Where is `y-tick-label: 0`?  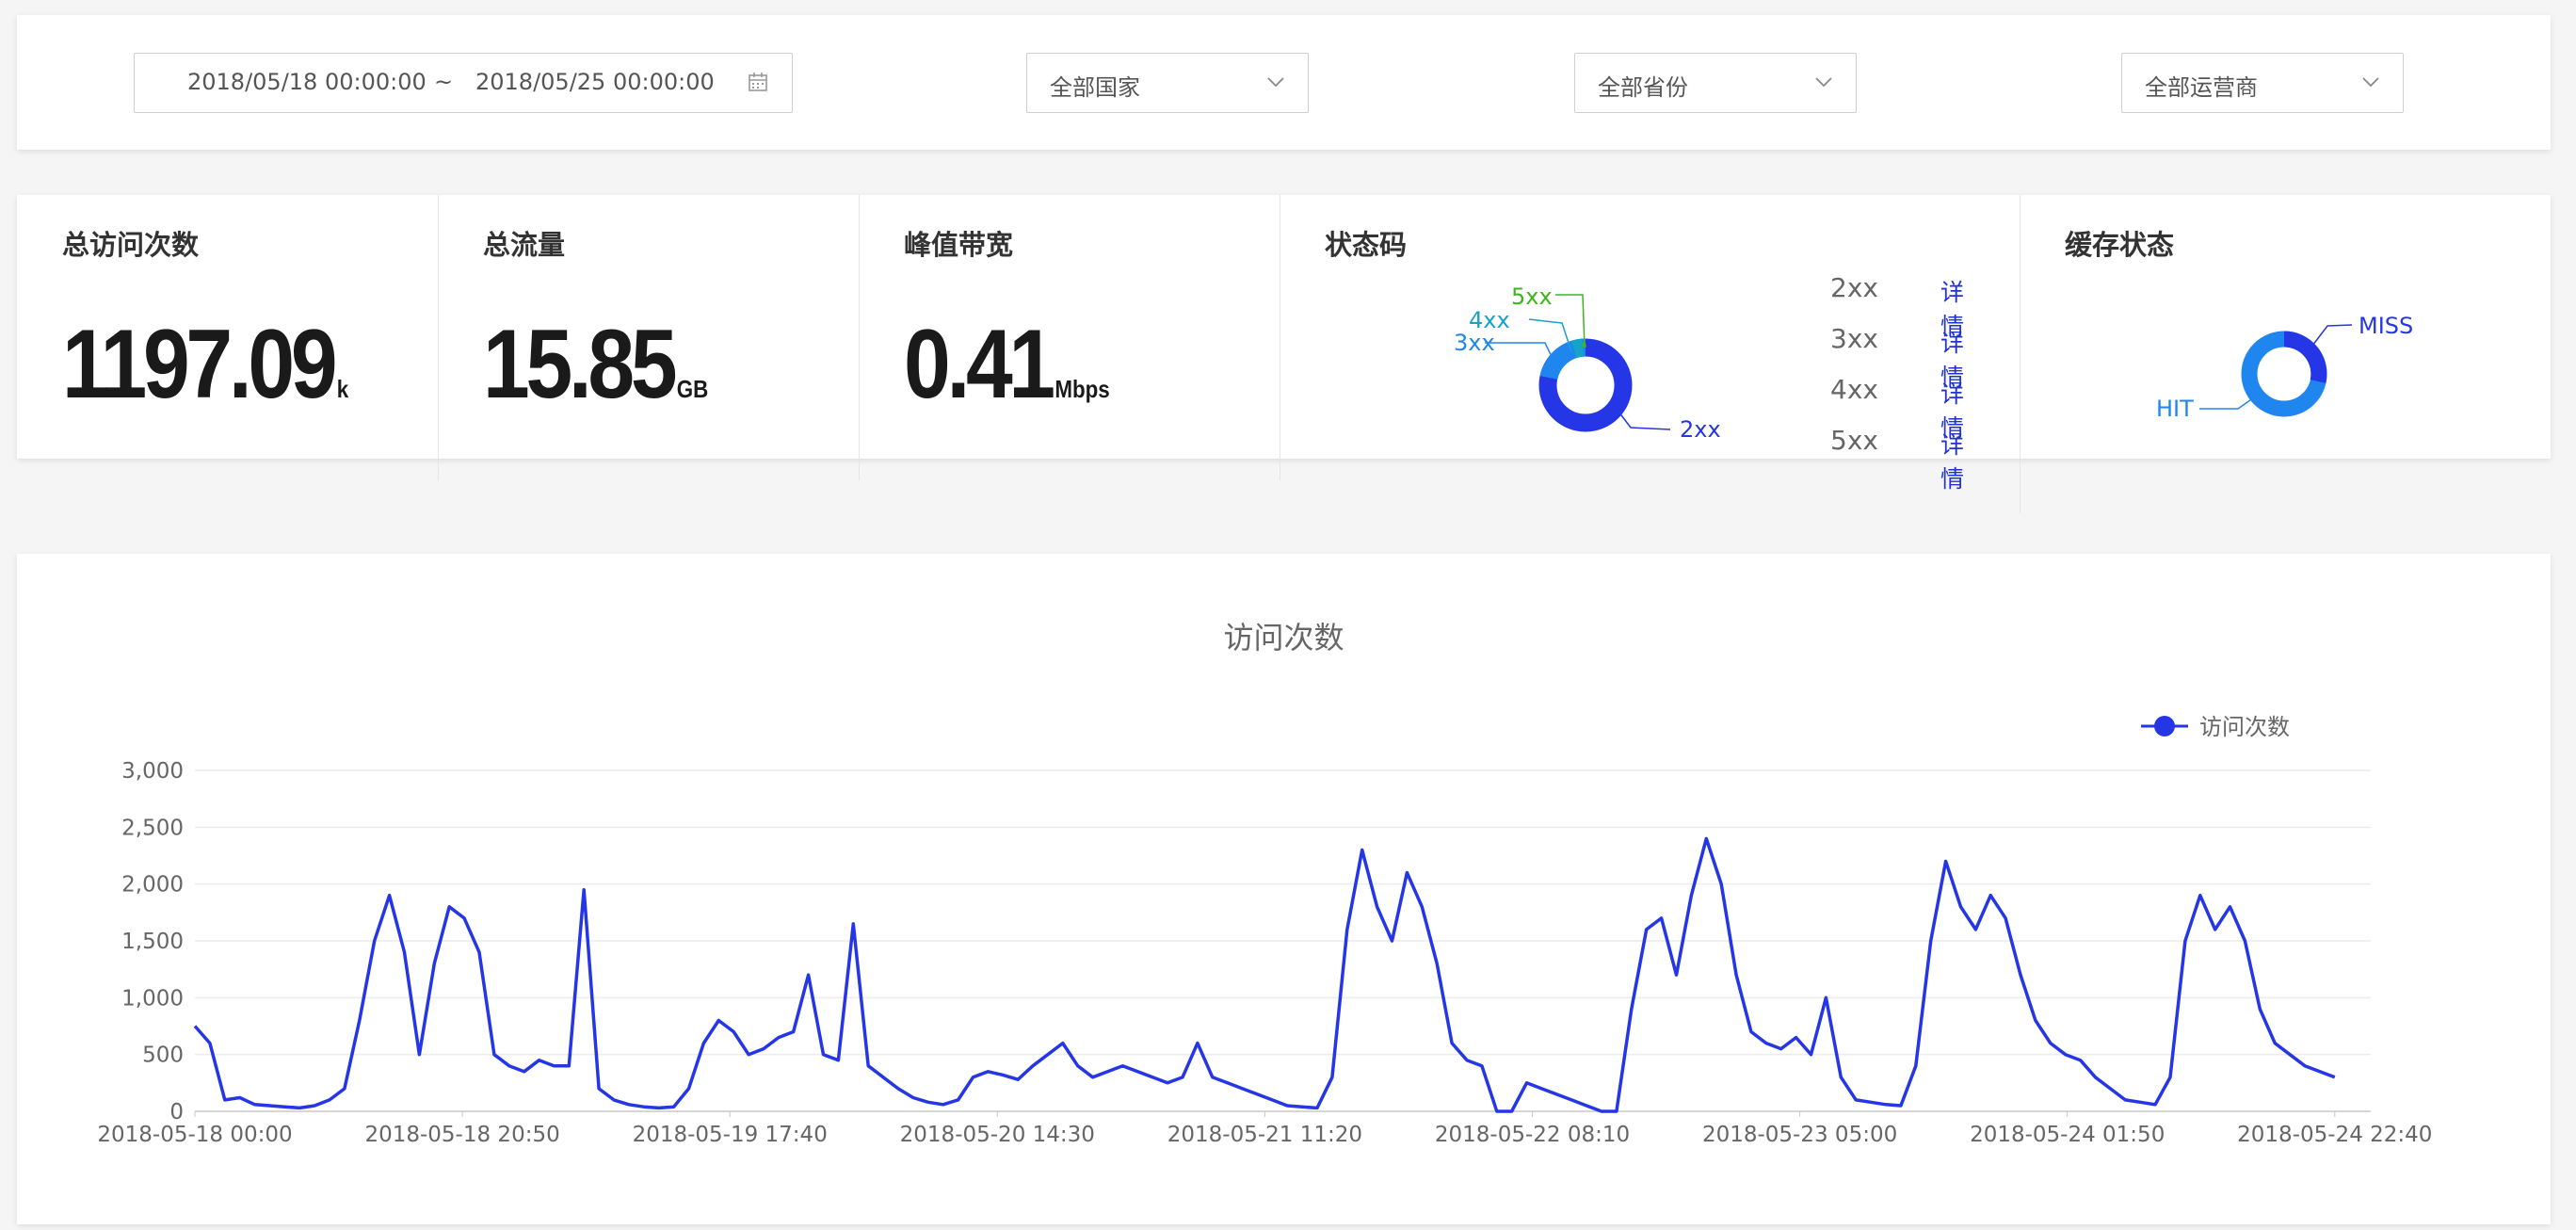 y-tick-label: 0 is located at coordinates (176, 1112).